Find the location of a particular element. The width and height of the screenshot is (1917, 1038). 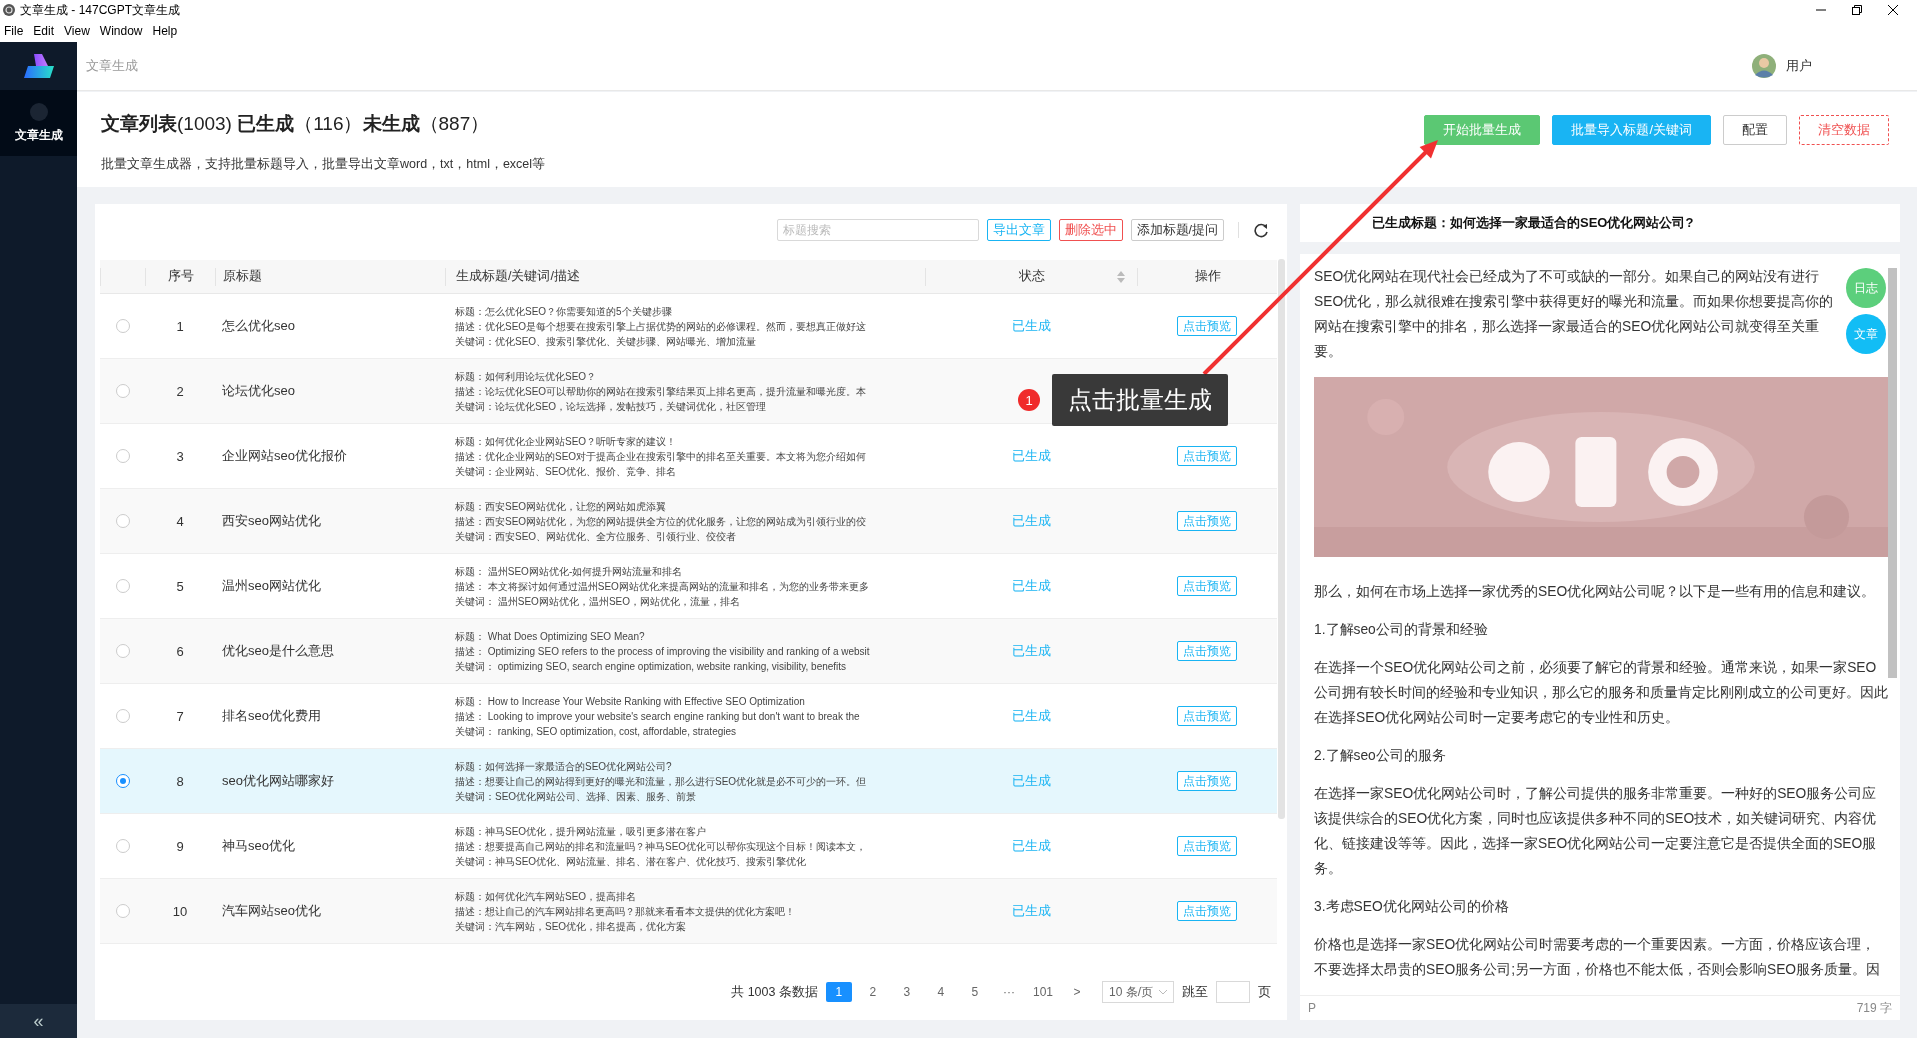

page-input is located at coordinates (1233, 992).